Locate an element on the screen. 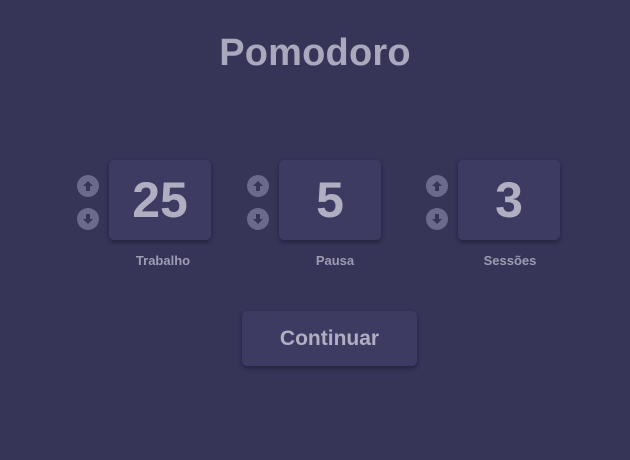 The width and height of the screenshot is (630, 460). pause-minutes-display: 5 is located at coordinates (330, 200).